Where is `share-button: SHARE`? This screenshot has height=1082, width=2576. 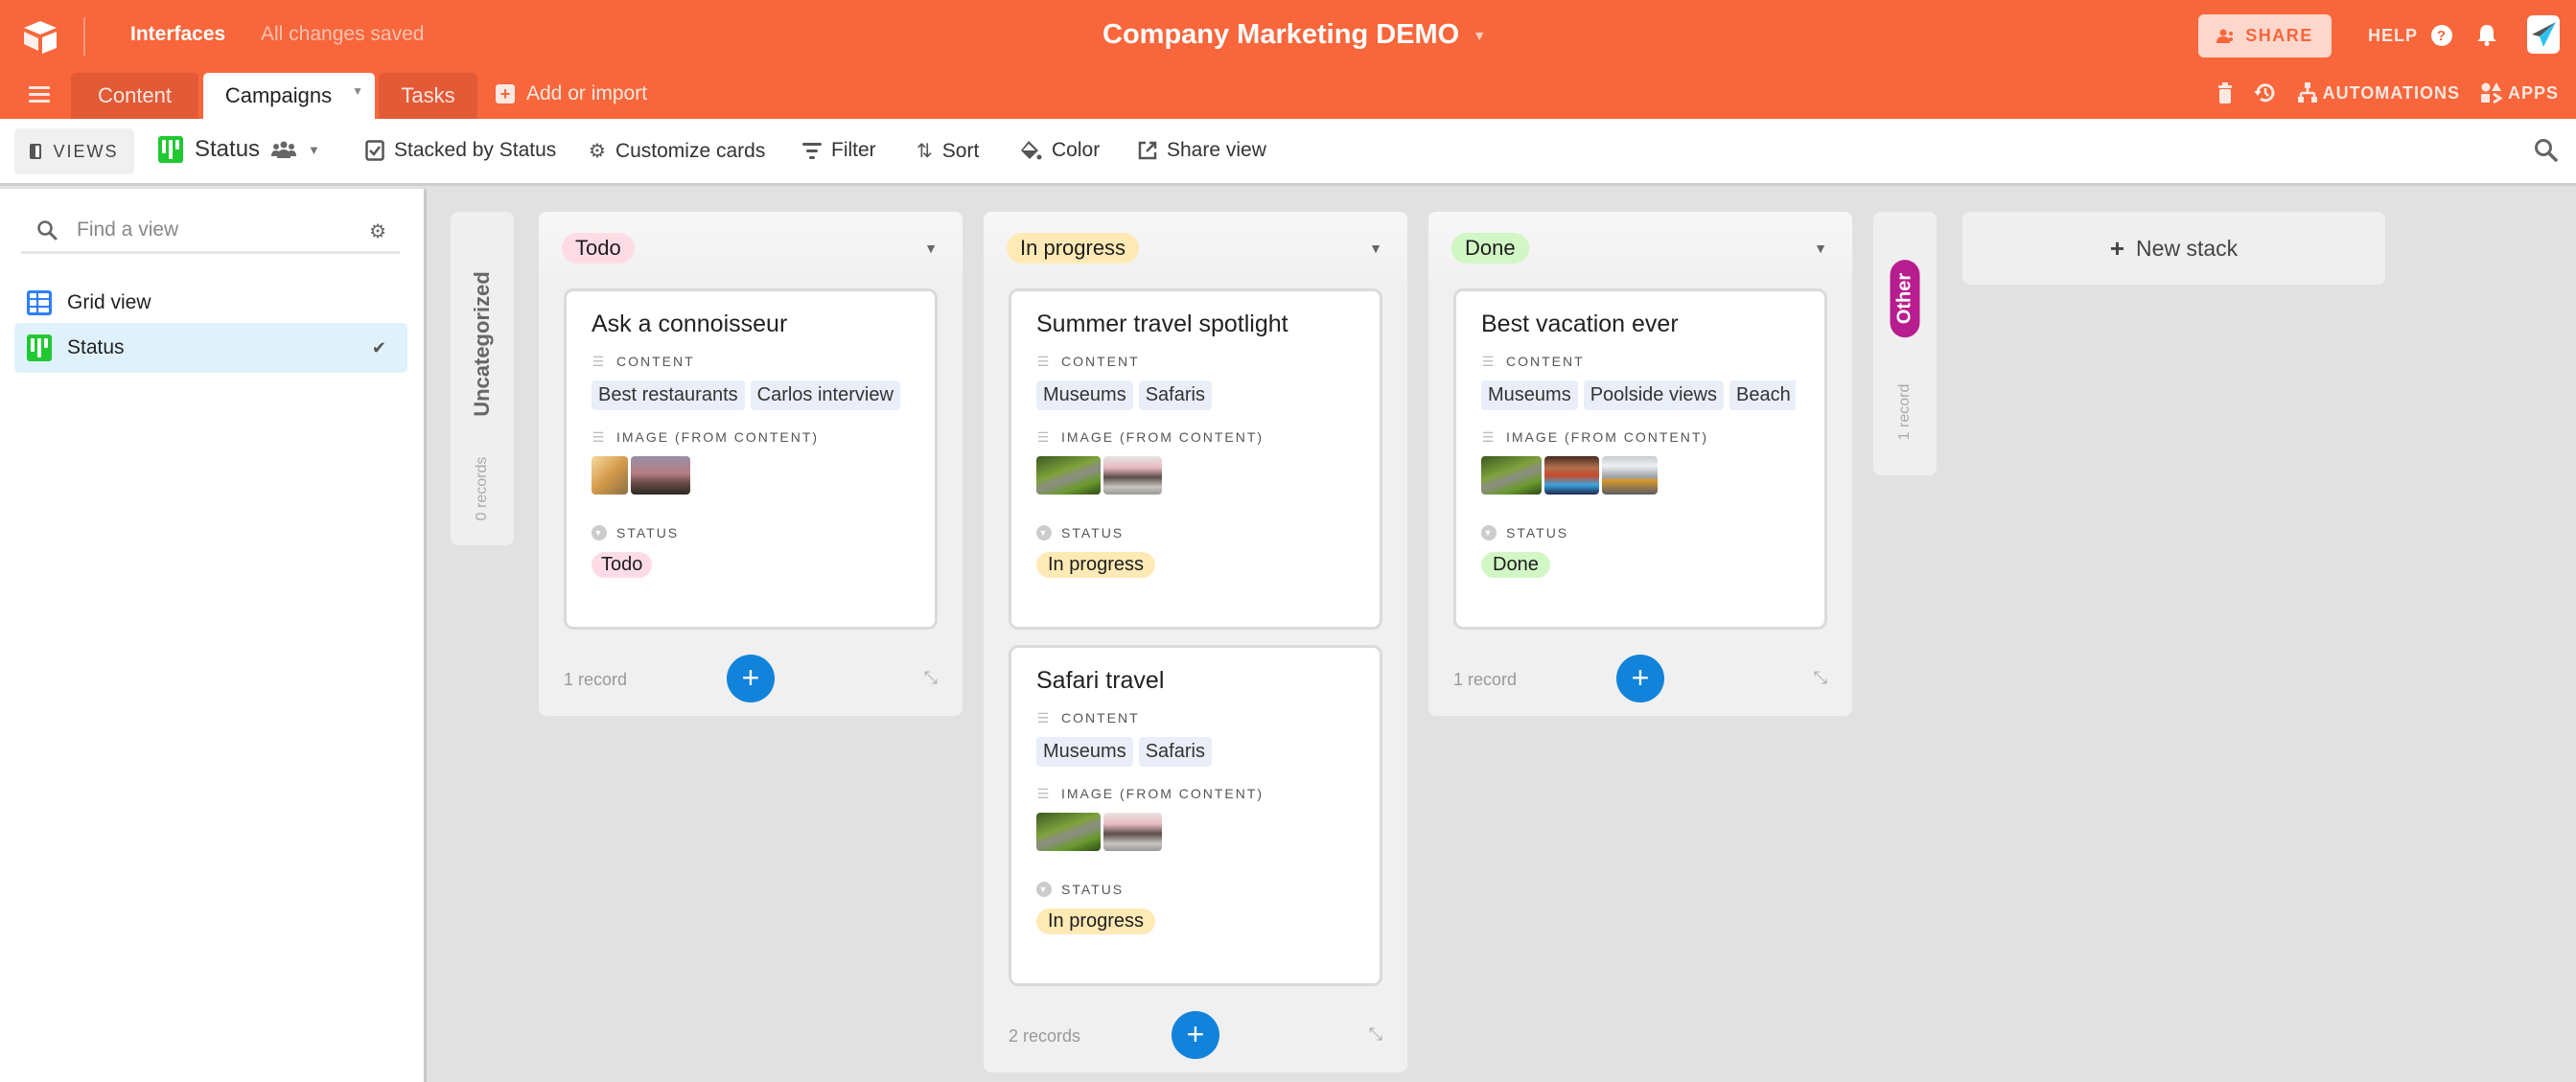
share-button: SHARE is located at coordinates (2265, 36).